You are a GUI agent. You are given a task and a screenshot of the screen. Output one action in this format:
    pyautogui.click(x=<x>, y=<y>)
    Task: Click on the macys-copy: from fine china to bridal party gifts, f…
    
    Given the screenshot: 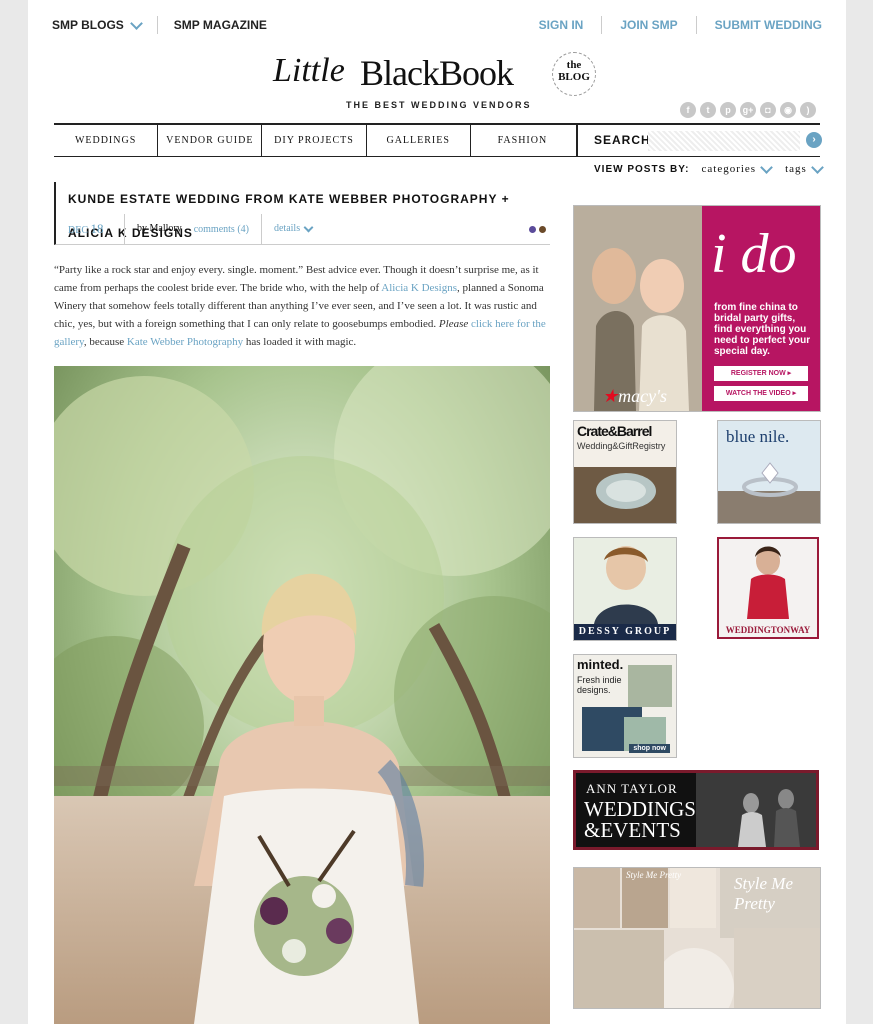 What is the action you would take?
    pyautogui.click(x=762, y=329)
    